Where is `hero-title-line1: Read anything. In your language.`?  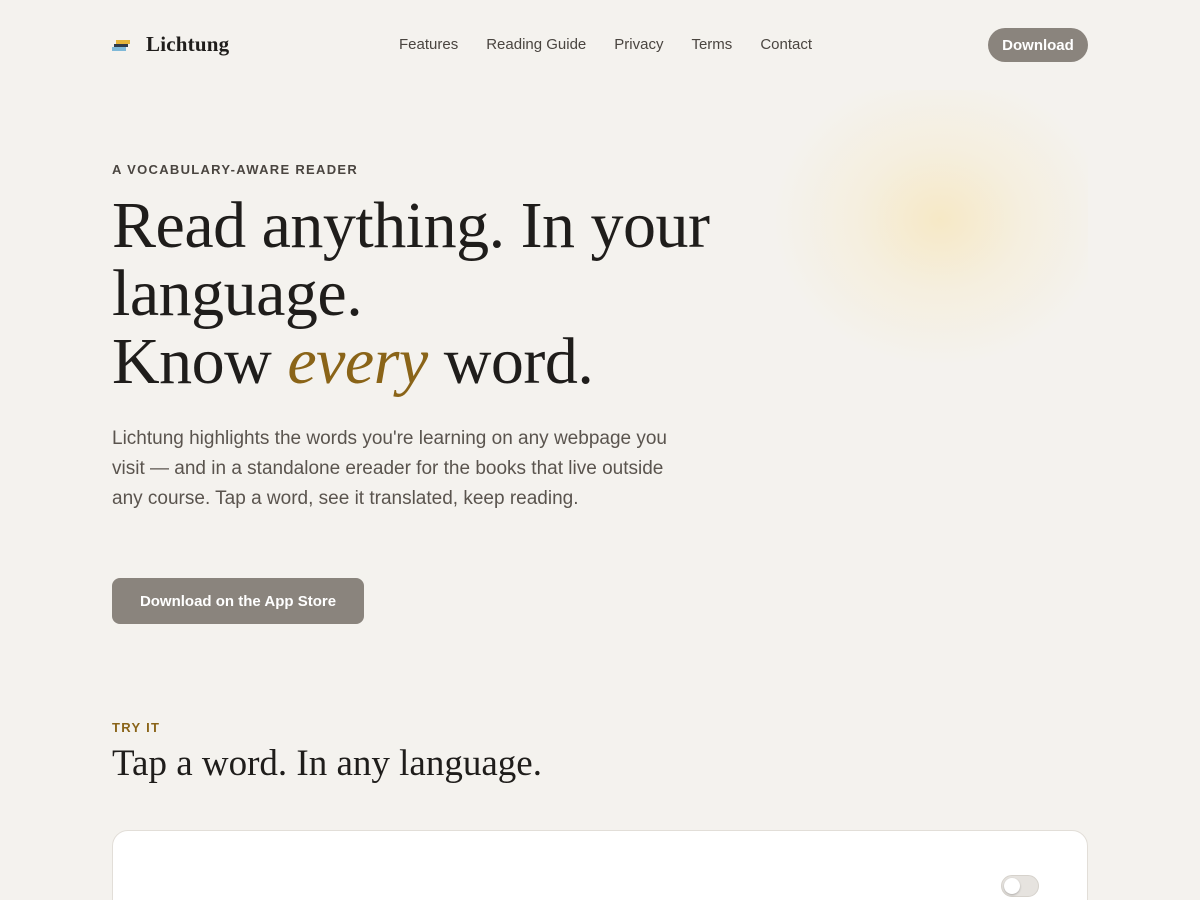 hero-title-line1: Read anything. In your language. is located at coordinates (411, 259).